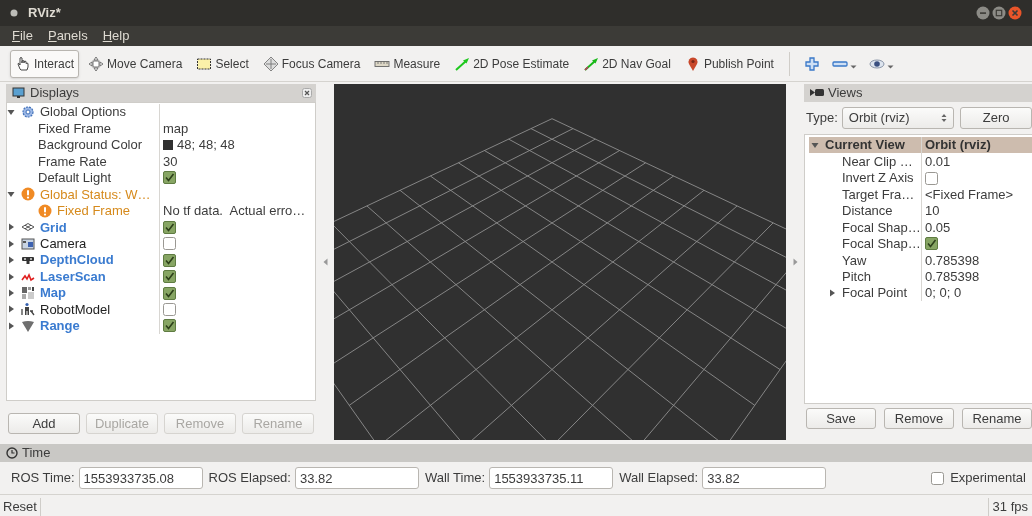 Image resolution: width=1032 pixels, height=516 pixels. Describe the element at coordinates (845, 93) in the screenshot. I see `panel-title: Views` at that location.